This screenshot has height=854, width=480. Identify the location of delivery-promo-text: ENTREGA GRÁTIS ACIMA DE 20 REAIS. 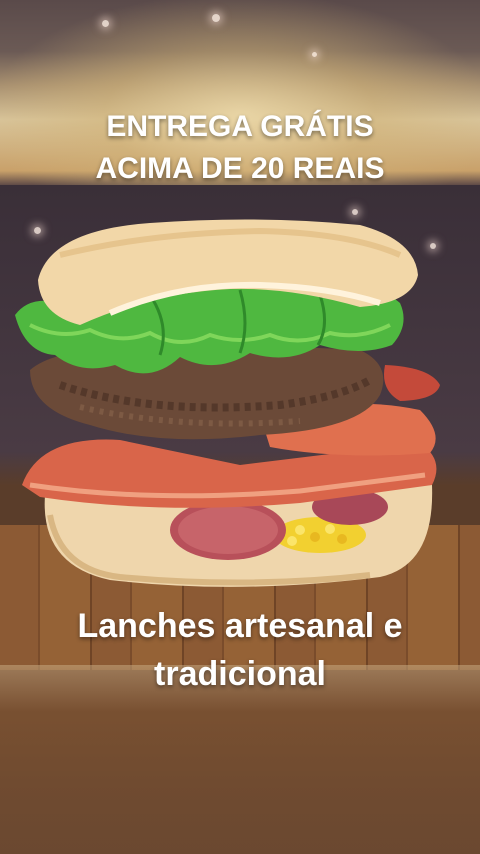
(240, 148).